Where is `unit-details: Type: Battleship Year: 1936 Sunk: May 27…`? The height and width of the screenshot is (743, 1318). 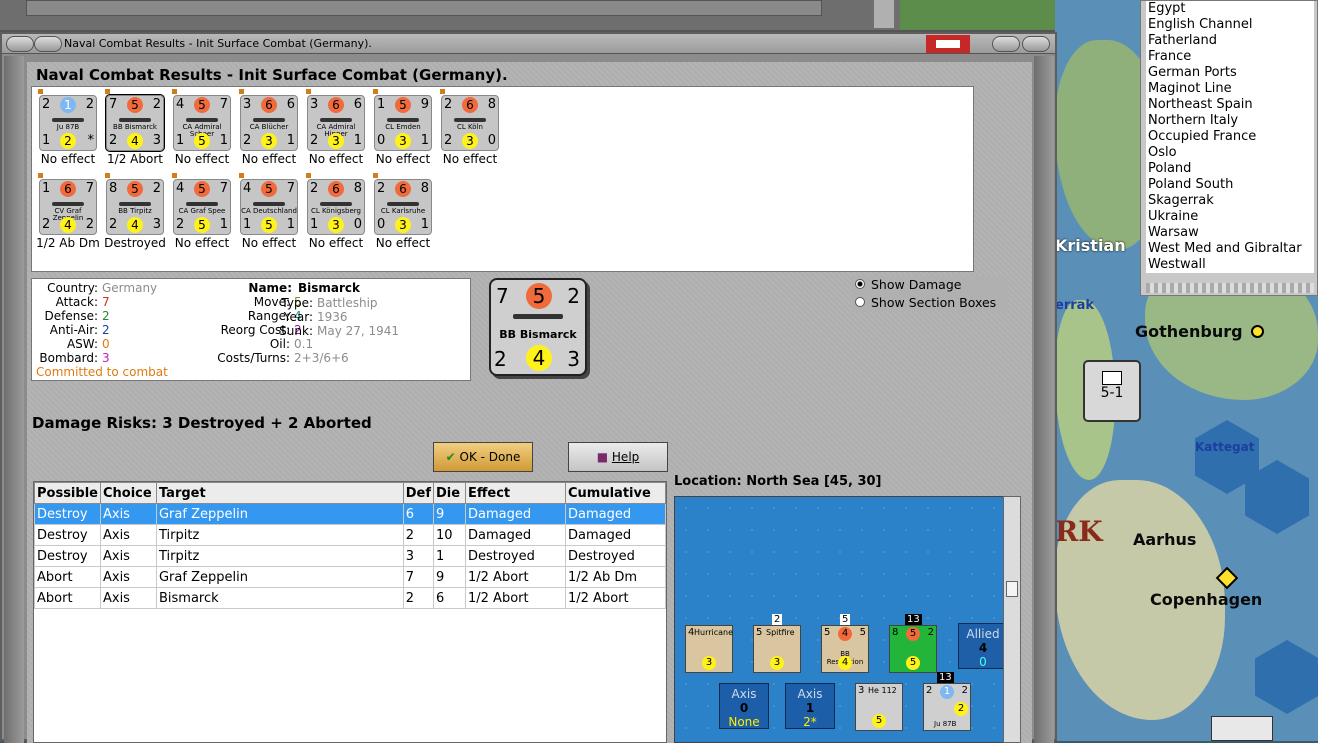 unit-details: Type: Battleship Year: 1936 Sunk: May 27… is located at coordinates (347, 326).